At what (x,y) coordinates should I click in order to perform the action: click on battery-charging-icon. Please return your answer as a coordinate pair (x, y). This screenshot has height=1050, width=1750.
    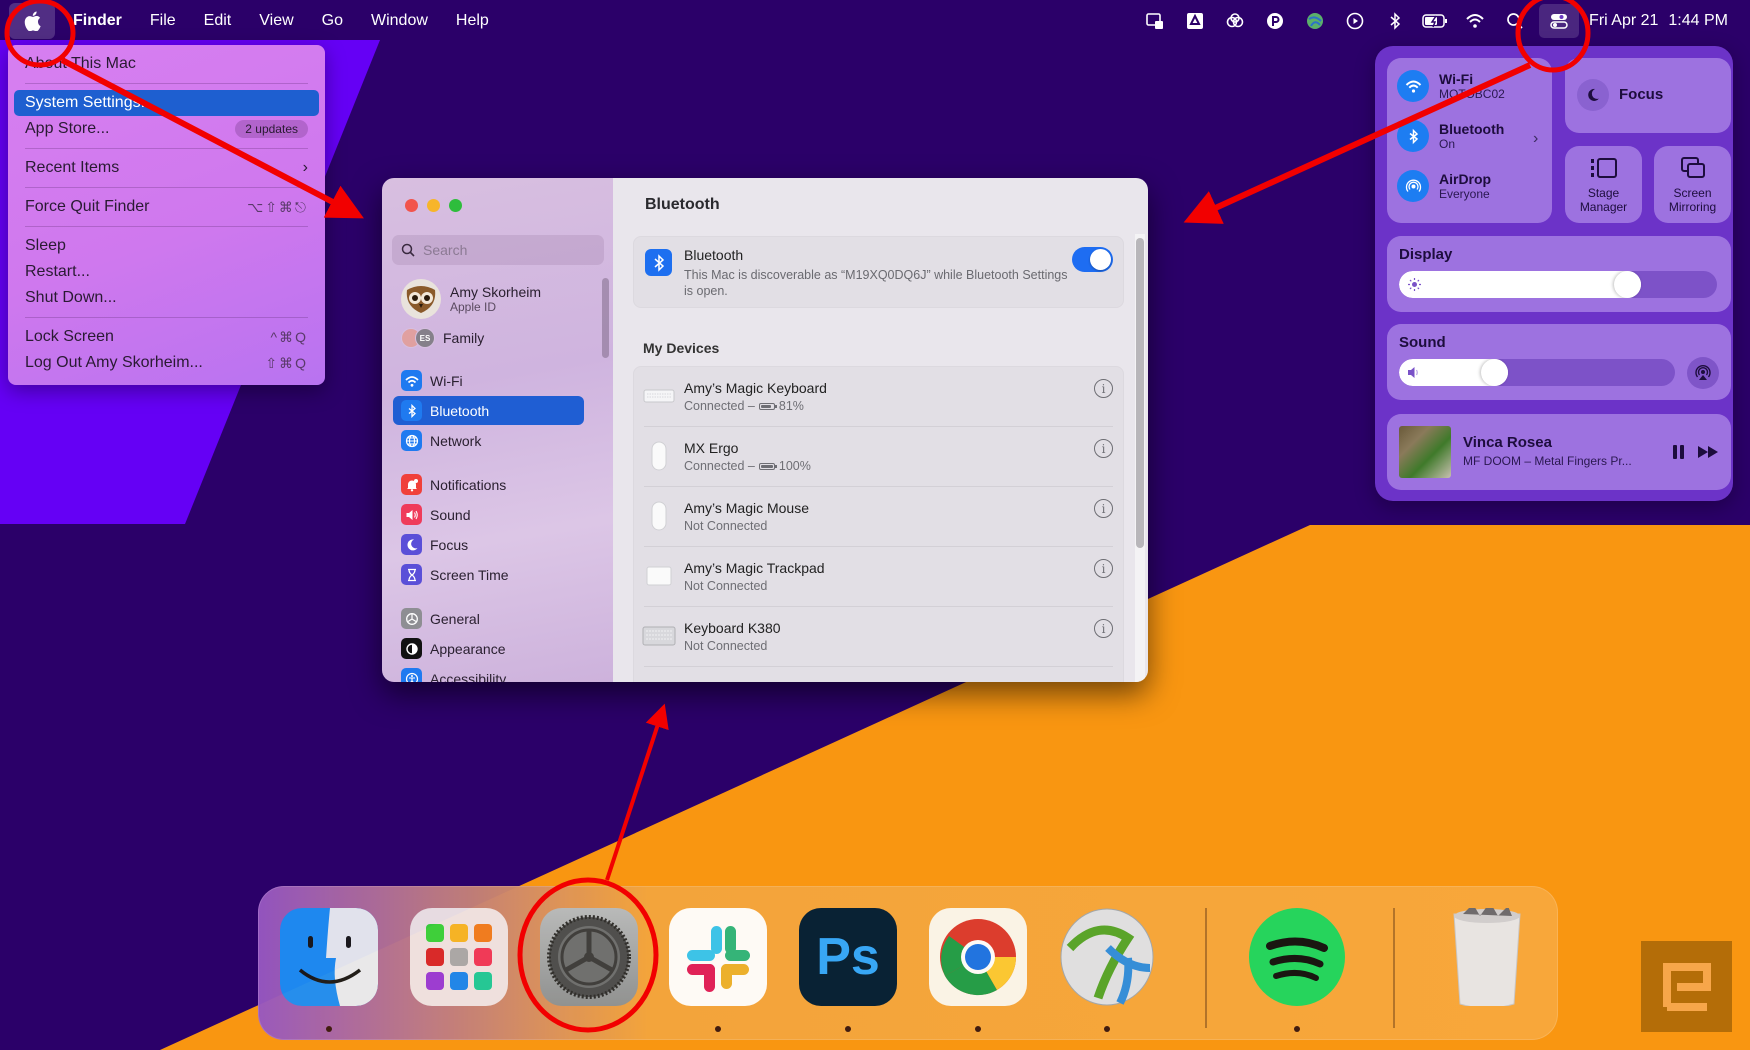
    Looking at the image, I should click on (1435, 21).